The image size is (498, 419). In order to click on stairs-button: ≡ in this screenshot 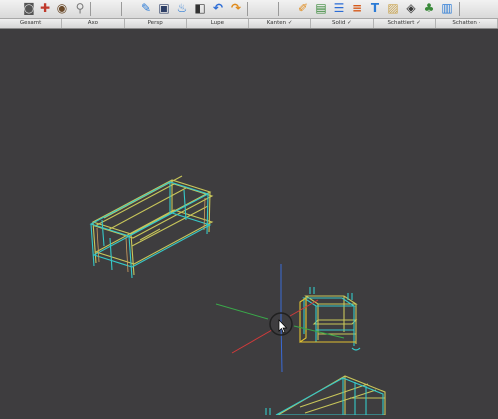, I will do `click(357, 8)`.